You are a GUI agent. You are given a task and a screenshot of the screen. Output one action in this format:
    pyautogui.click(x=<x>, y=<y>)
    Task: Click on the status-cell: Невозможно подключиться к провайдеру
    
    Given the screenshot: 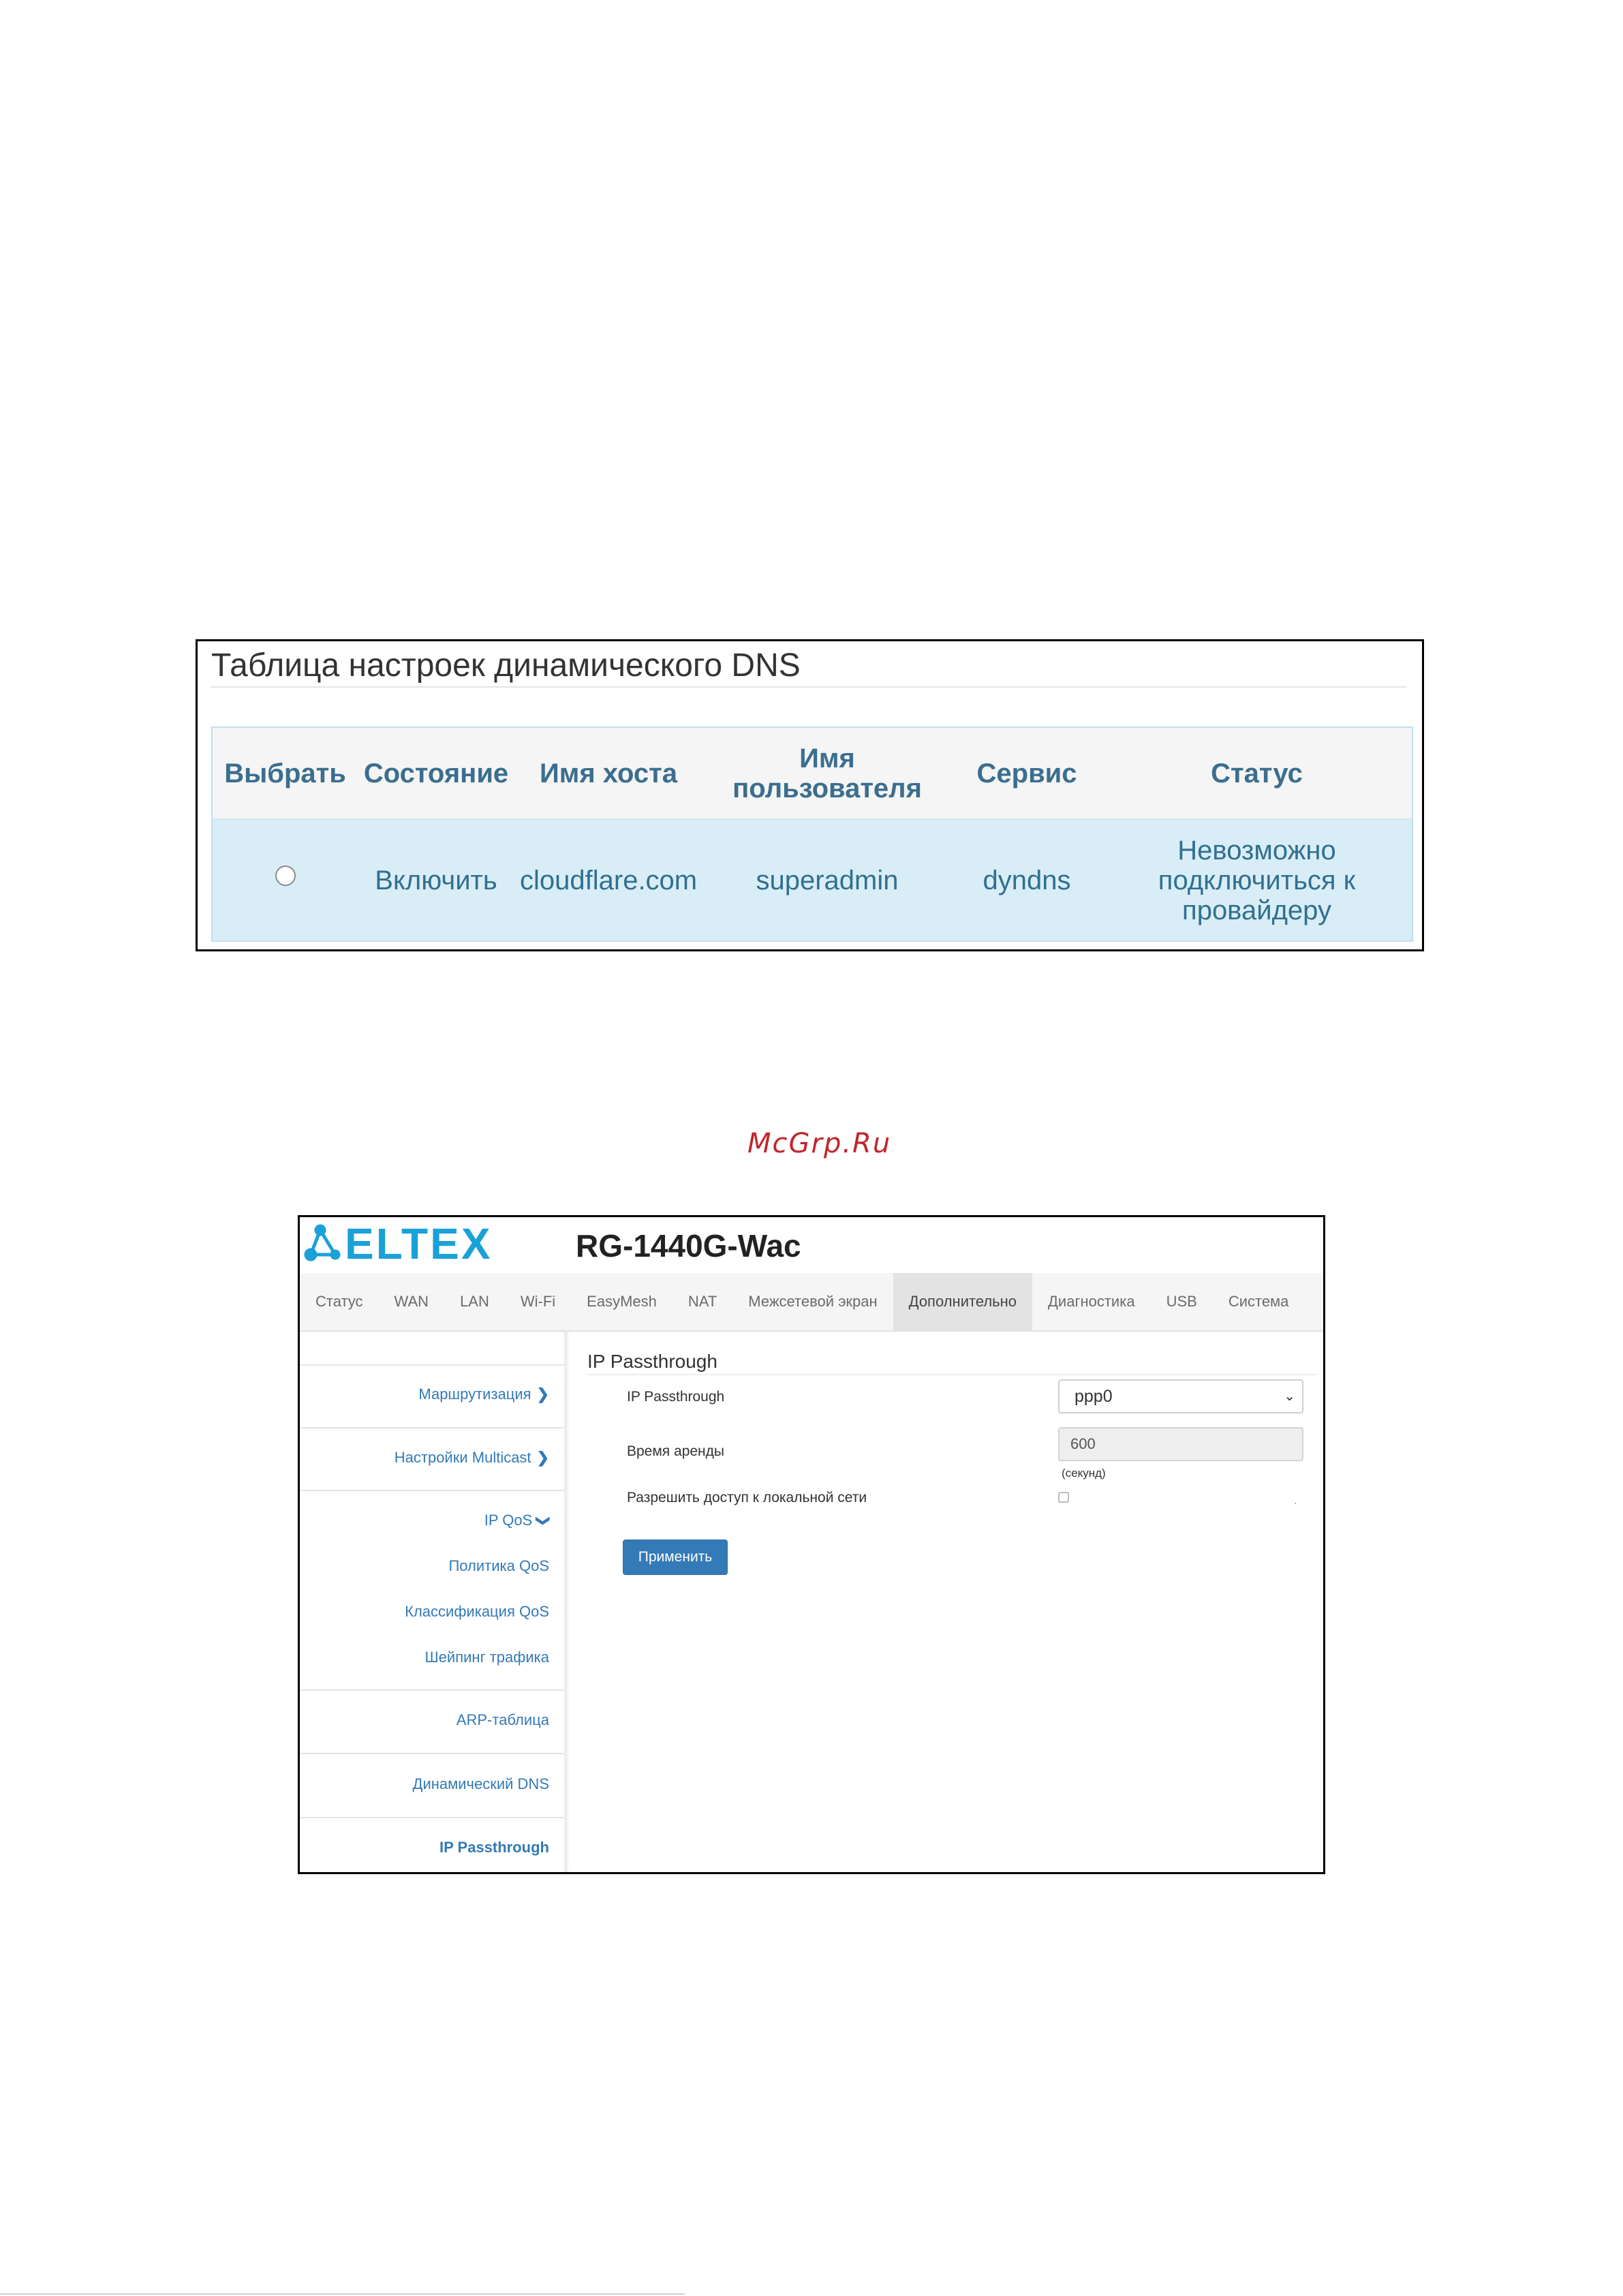 What is the action you would take?
    pyautogui.click(x=1257, y=880)
    